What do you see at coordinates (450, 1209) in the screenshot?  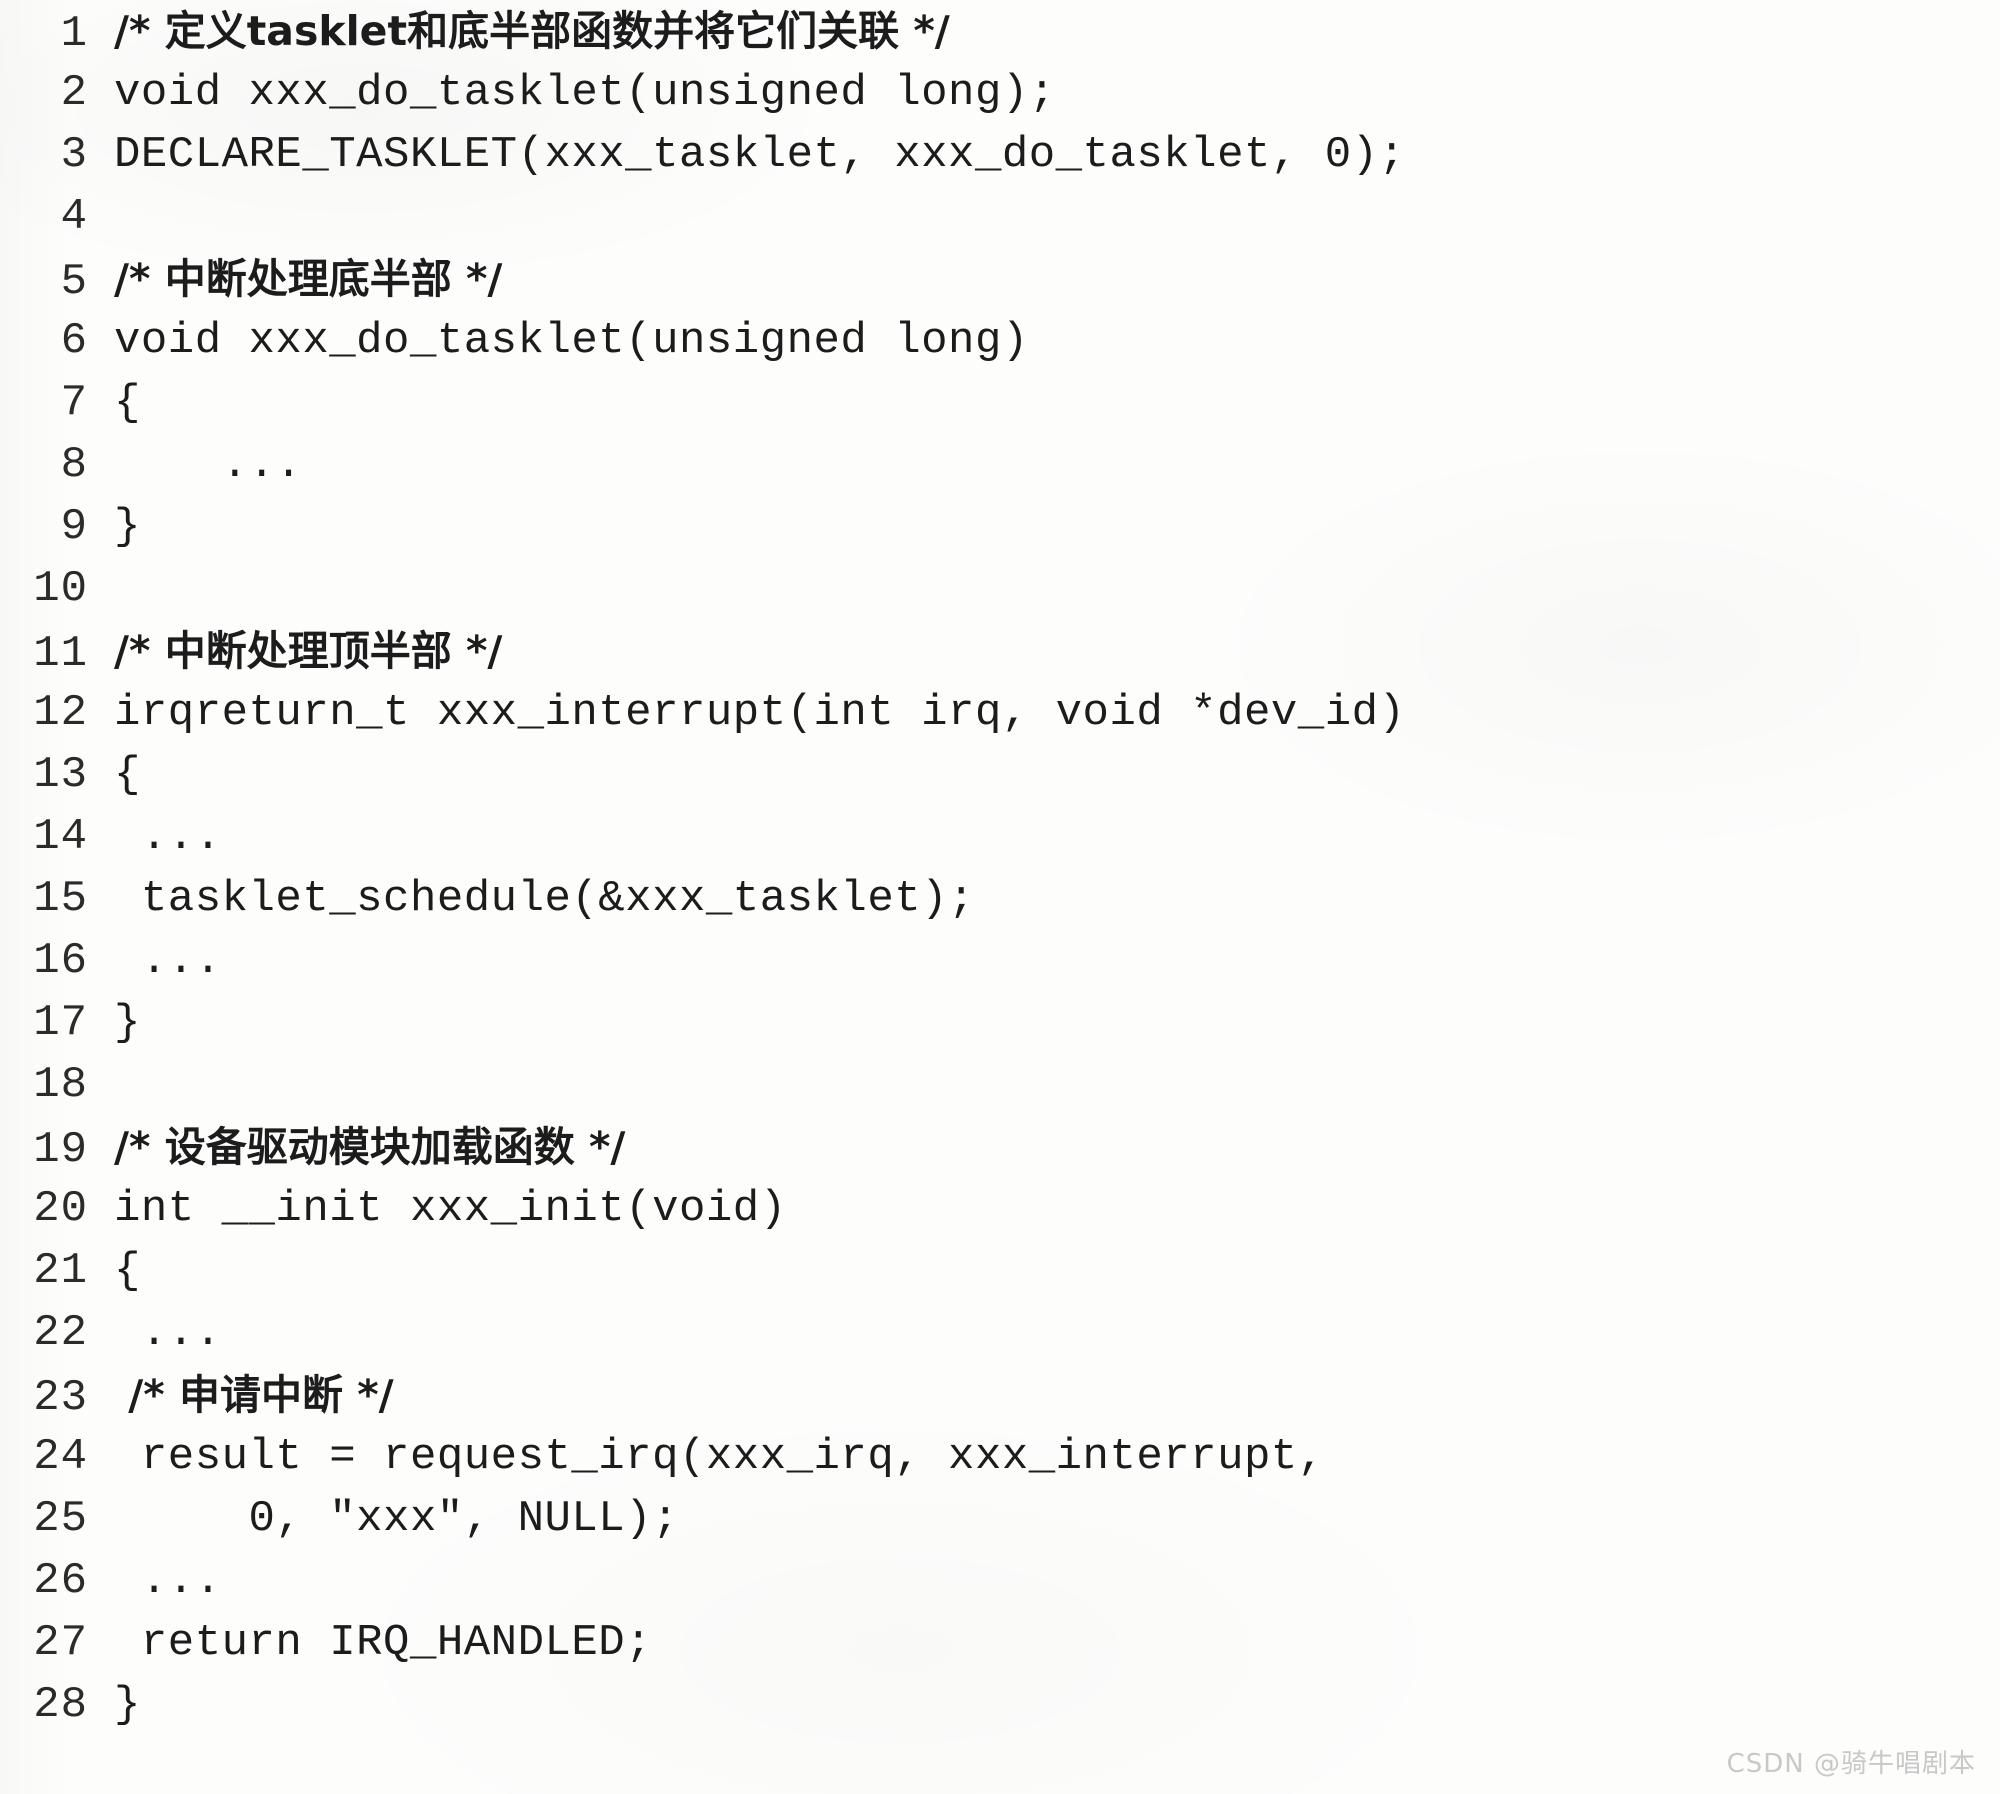 I see `line-code: int __init xxx_init(void)` at bounding box center [450, 1209].